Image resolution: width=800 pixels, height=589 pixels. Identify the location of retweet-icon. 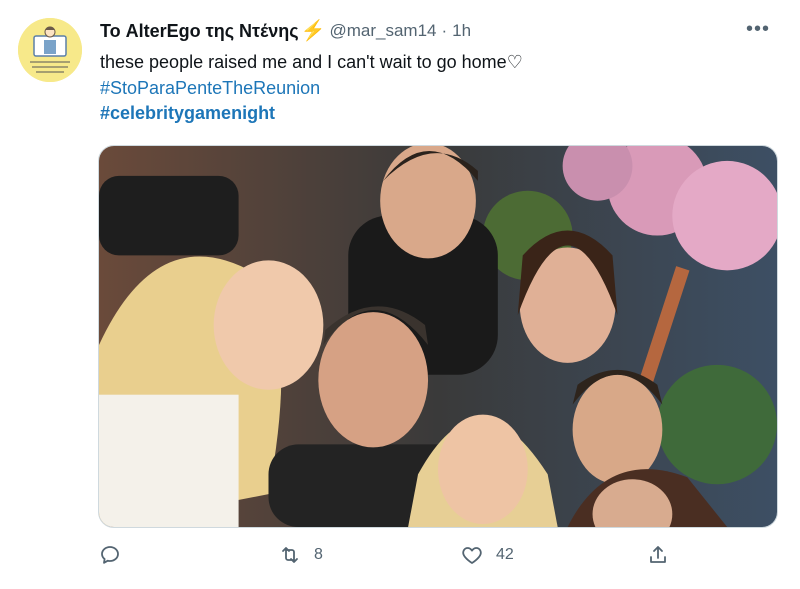
(290, 555).